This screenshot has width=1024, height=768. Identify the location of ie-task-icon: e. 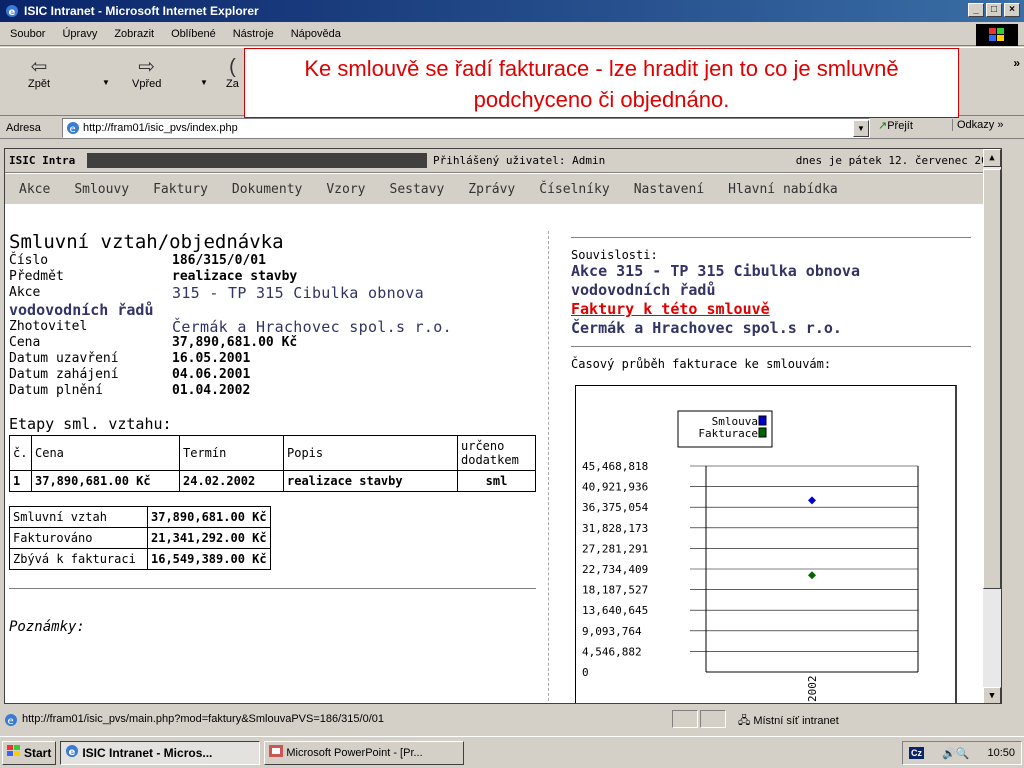
(72, 752).